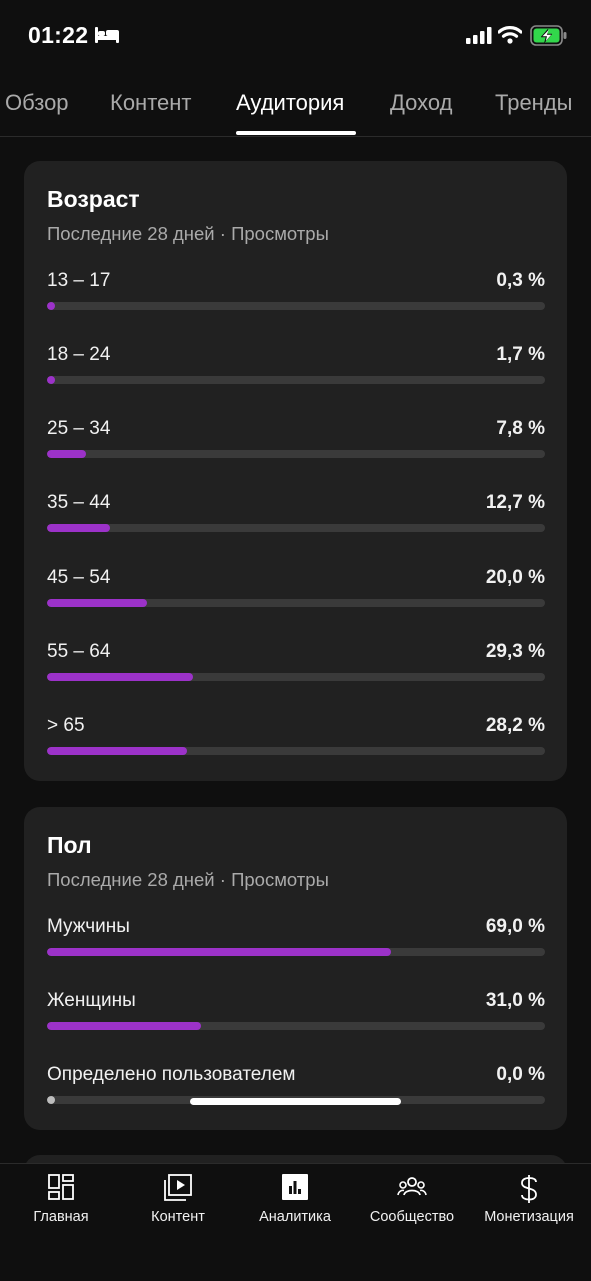 This screenshot has width=591, height=1281. What do you see at coordinates (533, 103) in the screenshot?
I see `tab-trends: Тренды` at bounding box center [533, 103].